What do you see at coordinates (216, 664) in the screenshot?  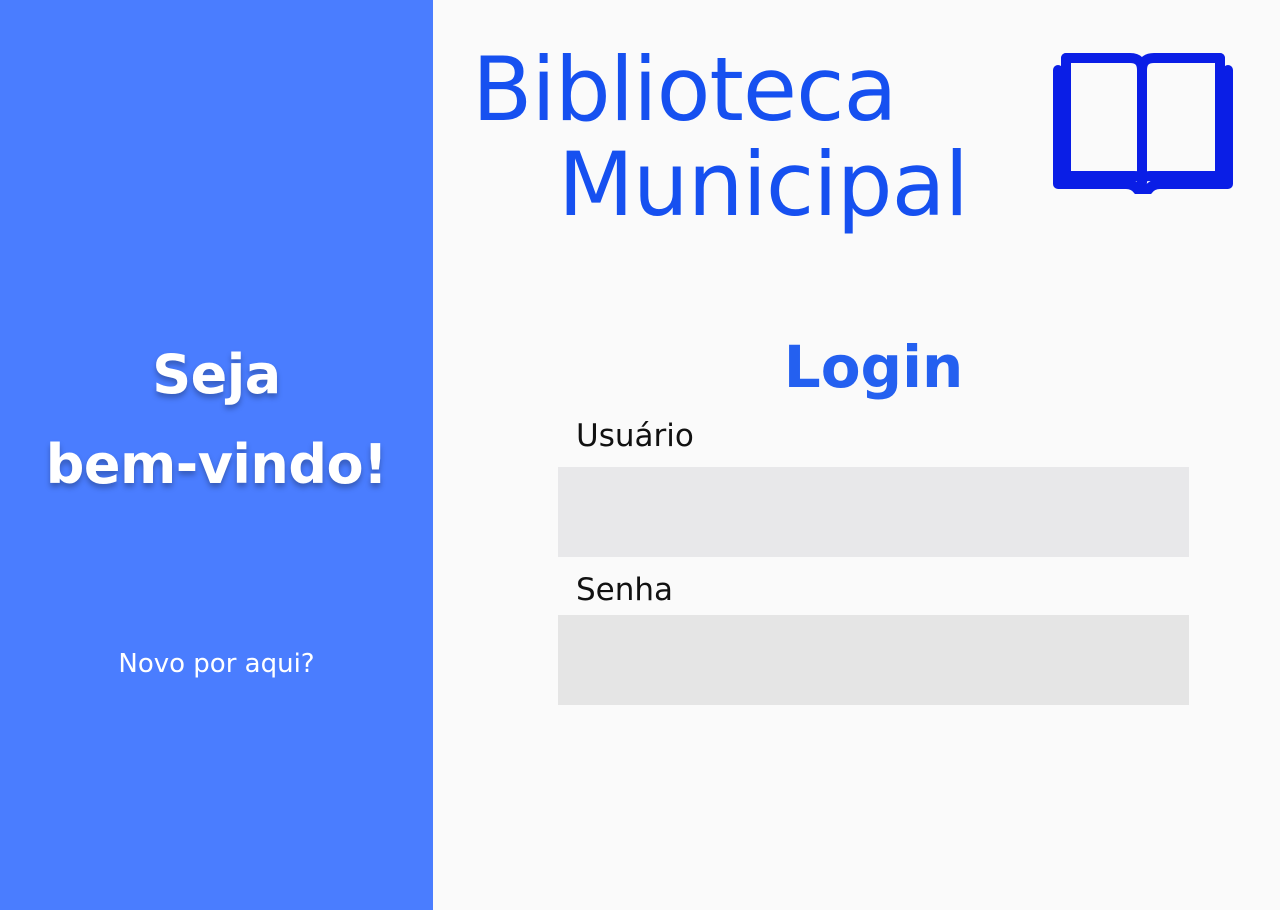 I see `signup-link: Novo por aqui?` at bounding box center [216, 664].